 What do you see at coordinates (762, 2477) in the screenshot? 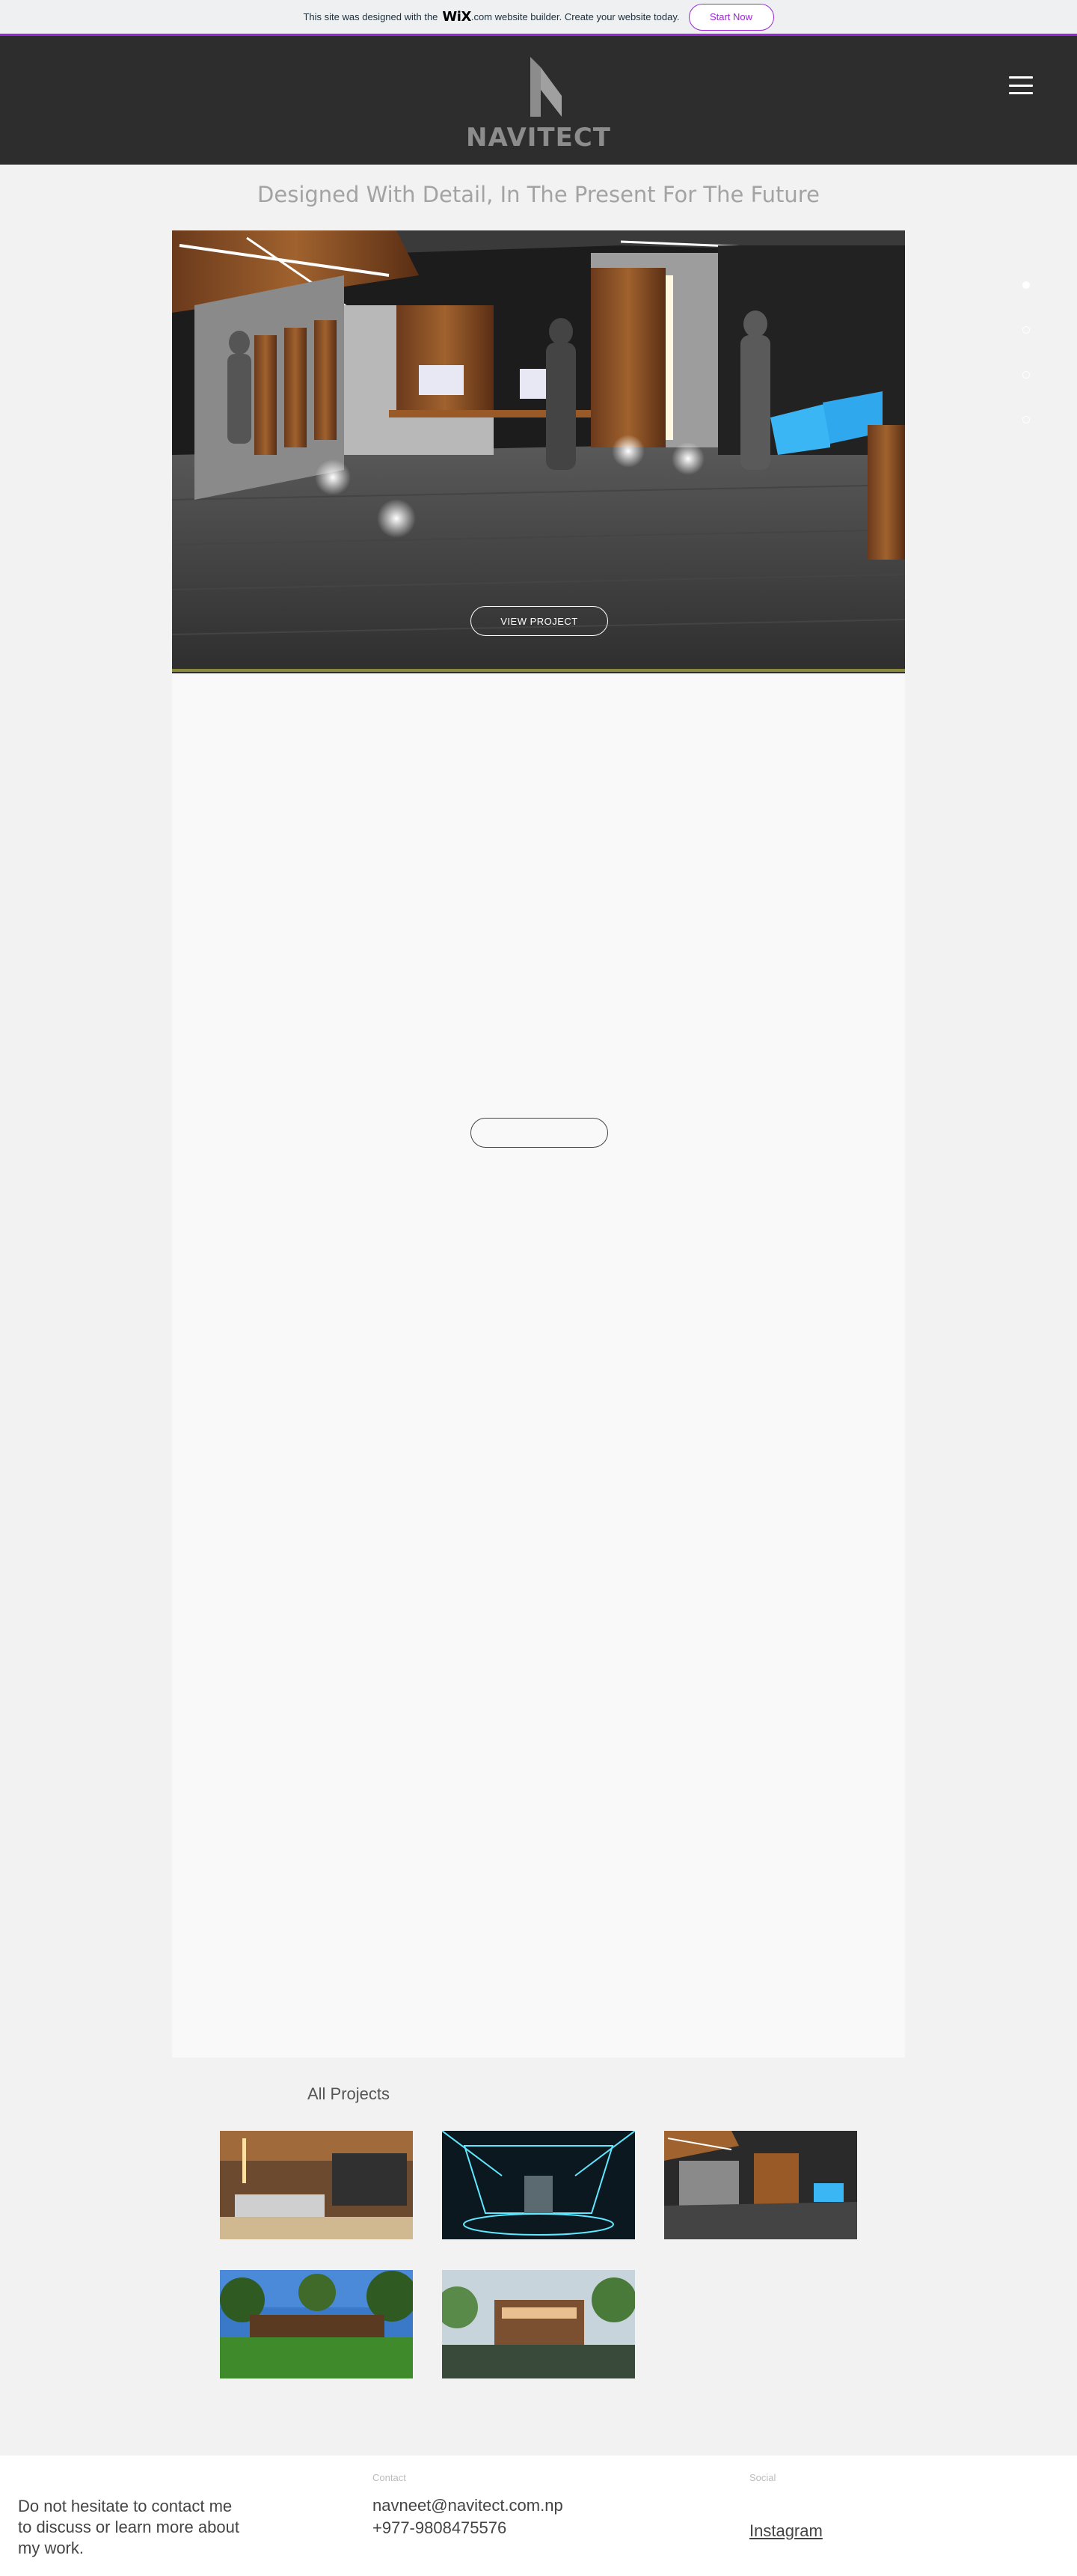
I see `social-label: Social` at bounding box center [762, 2477].